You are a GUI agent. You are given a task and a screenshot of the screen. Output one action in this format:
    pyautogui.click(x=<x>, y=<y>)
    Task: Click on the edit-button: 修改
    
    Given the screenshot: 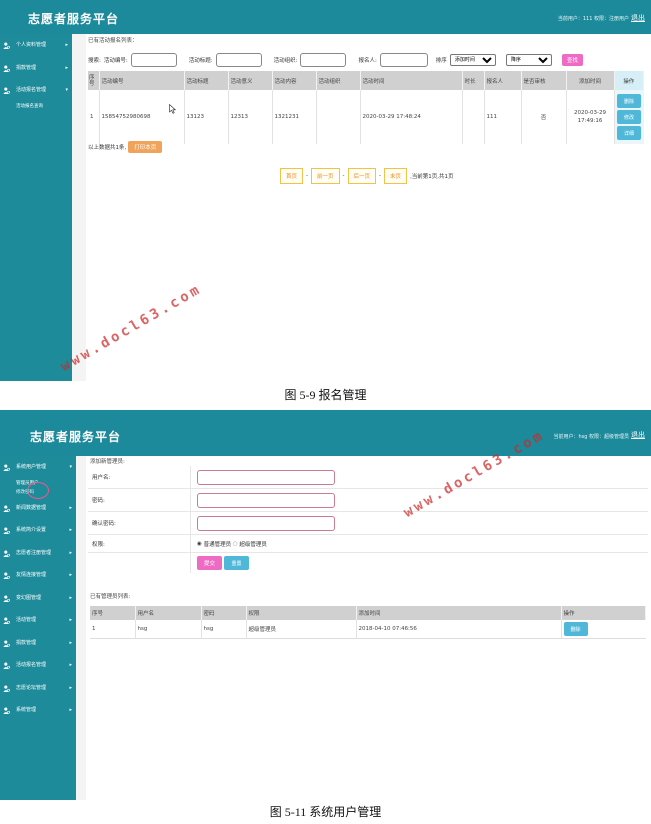 What is the action you would take?
    pyautogui.click(x=629, y=117)
    